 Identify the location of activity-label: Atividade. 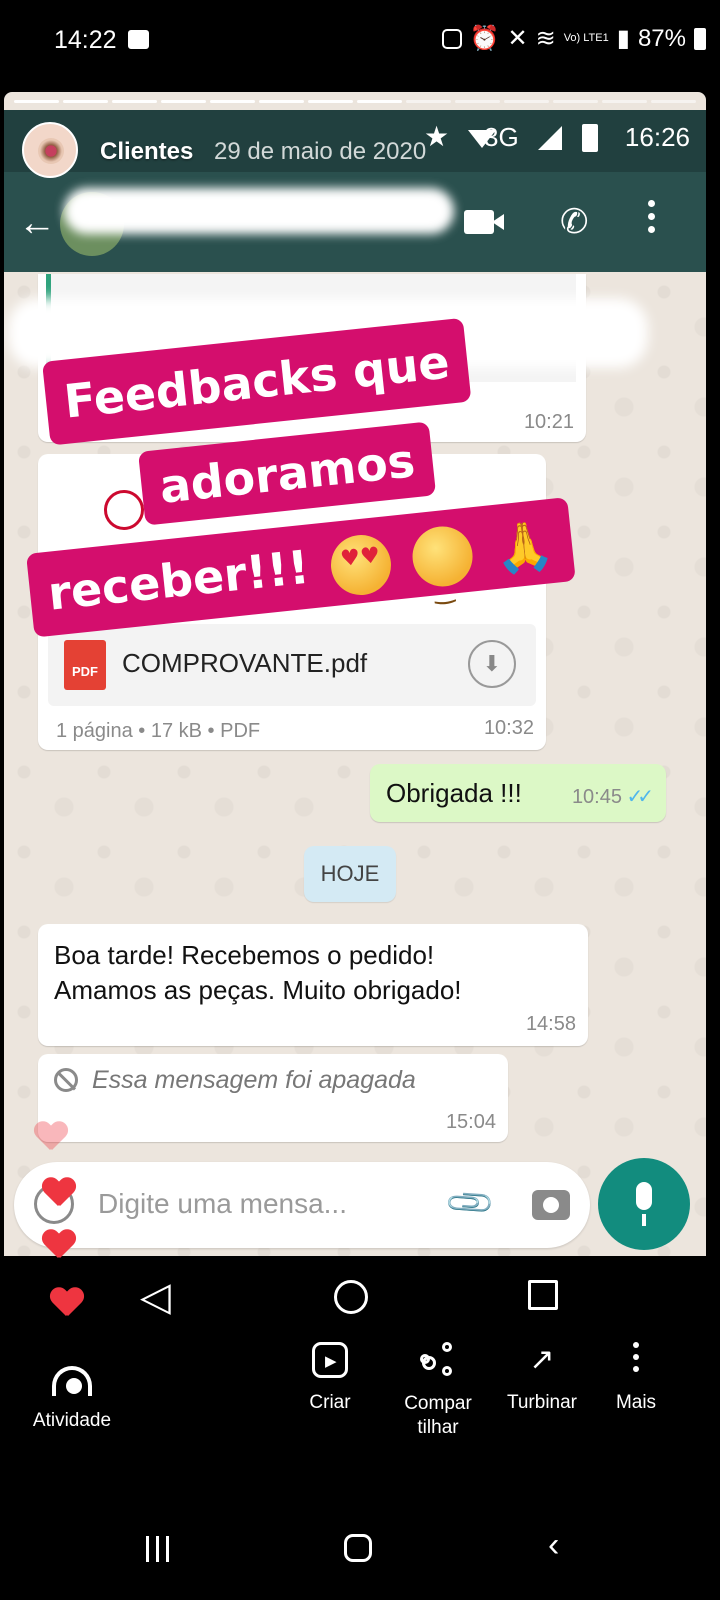
(72, 1420).